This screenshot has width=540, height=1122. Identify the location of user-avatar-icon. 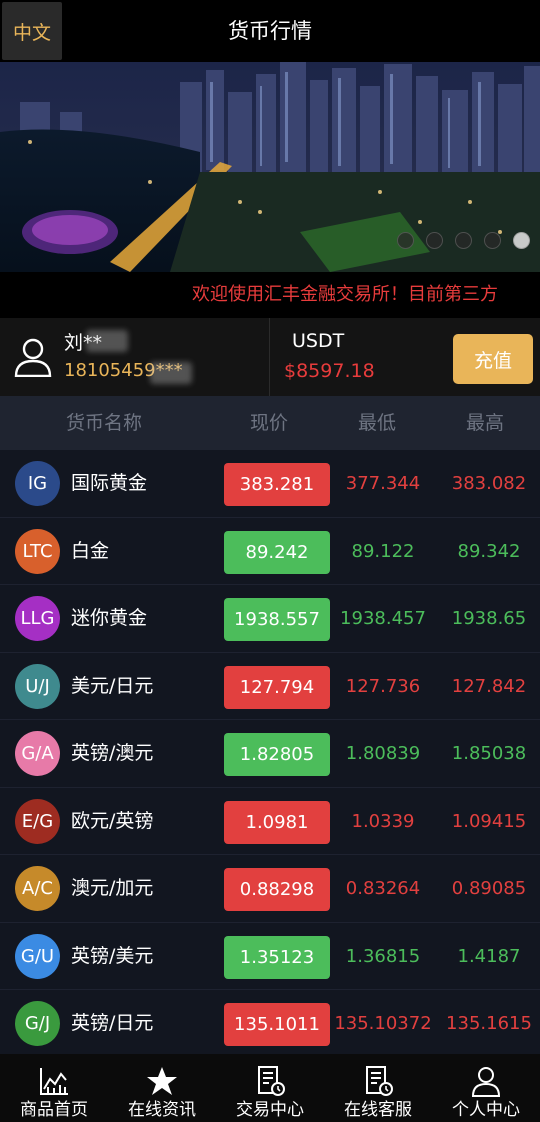
(33, 357).